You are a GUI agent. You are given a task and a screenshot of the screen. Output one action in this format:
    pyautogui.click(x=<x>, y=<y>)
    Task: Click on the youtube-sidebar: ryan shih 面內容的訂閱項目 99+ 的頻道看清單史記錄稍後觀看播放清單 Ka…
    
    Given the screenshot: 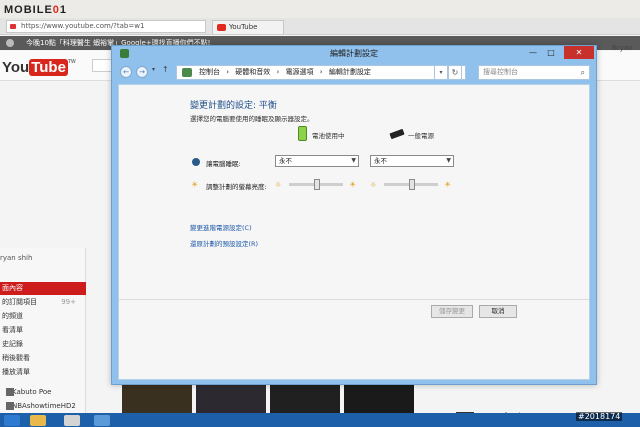 What is the action you would take?
    pyautogui.click(x=43, y=337)
    